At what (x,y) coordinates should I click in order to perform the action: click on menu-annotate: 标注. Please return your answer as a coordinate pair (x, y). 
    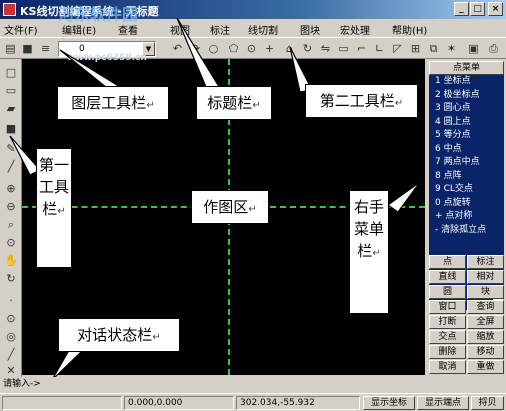
    Looking at the image, I should click on (220, 29).